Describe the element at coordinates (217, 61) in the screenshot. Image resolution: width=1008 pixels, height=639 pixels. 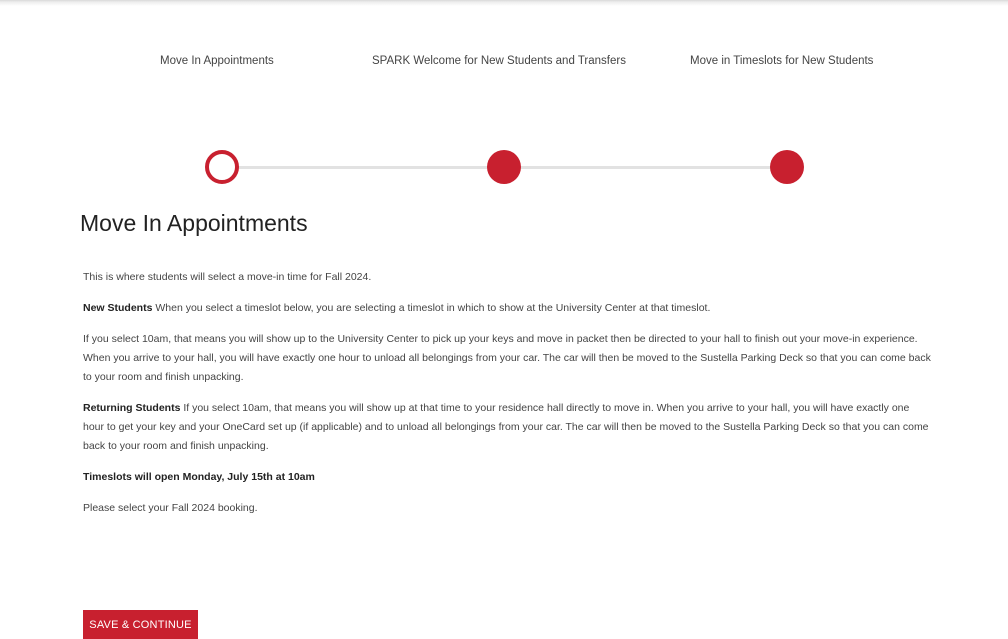
I see `step-link-move-in-appointments: Move In Appointments` at that location.